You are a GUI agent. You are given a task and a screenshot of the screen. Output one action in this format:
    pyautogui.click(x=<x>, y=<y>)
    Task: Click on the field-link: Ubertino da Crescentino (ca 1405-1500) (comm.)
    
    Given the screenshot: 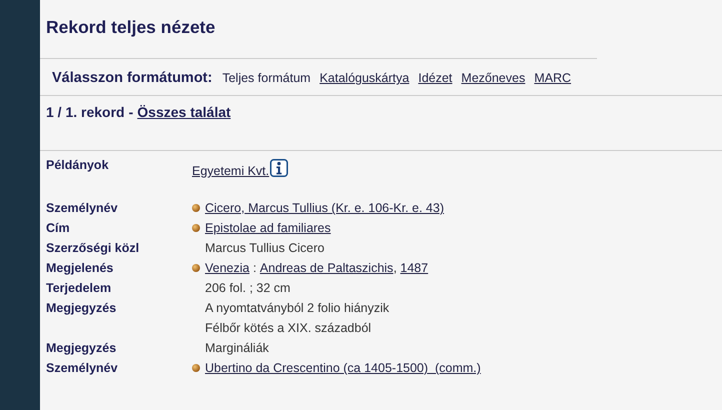 What is the action you would take?
    pyautogui.click(x=343, y=368)
    